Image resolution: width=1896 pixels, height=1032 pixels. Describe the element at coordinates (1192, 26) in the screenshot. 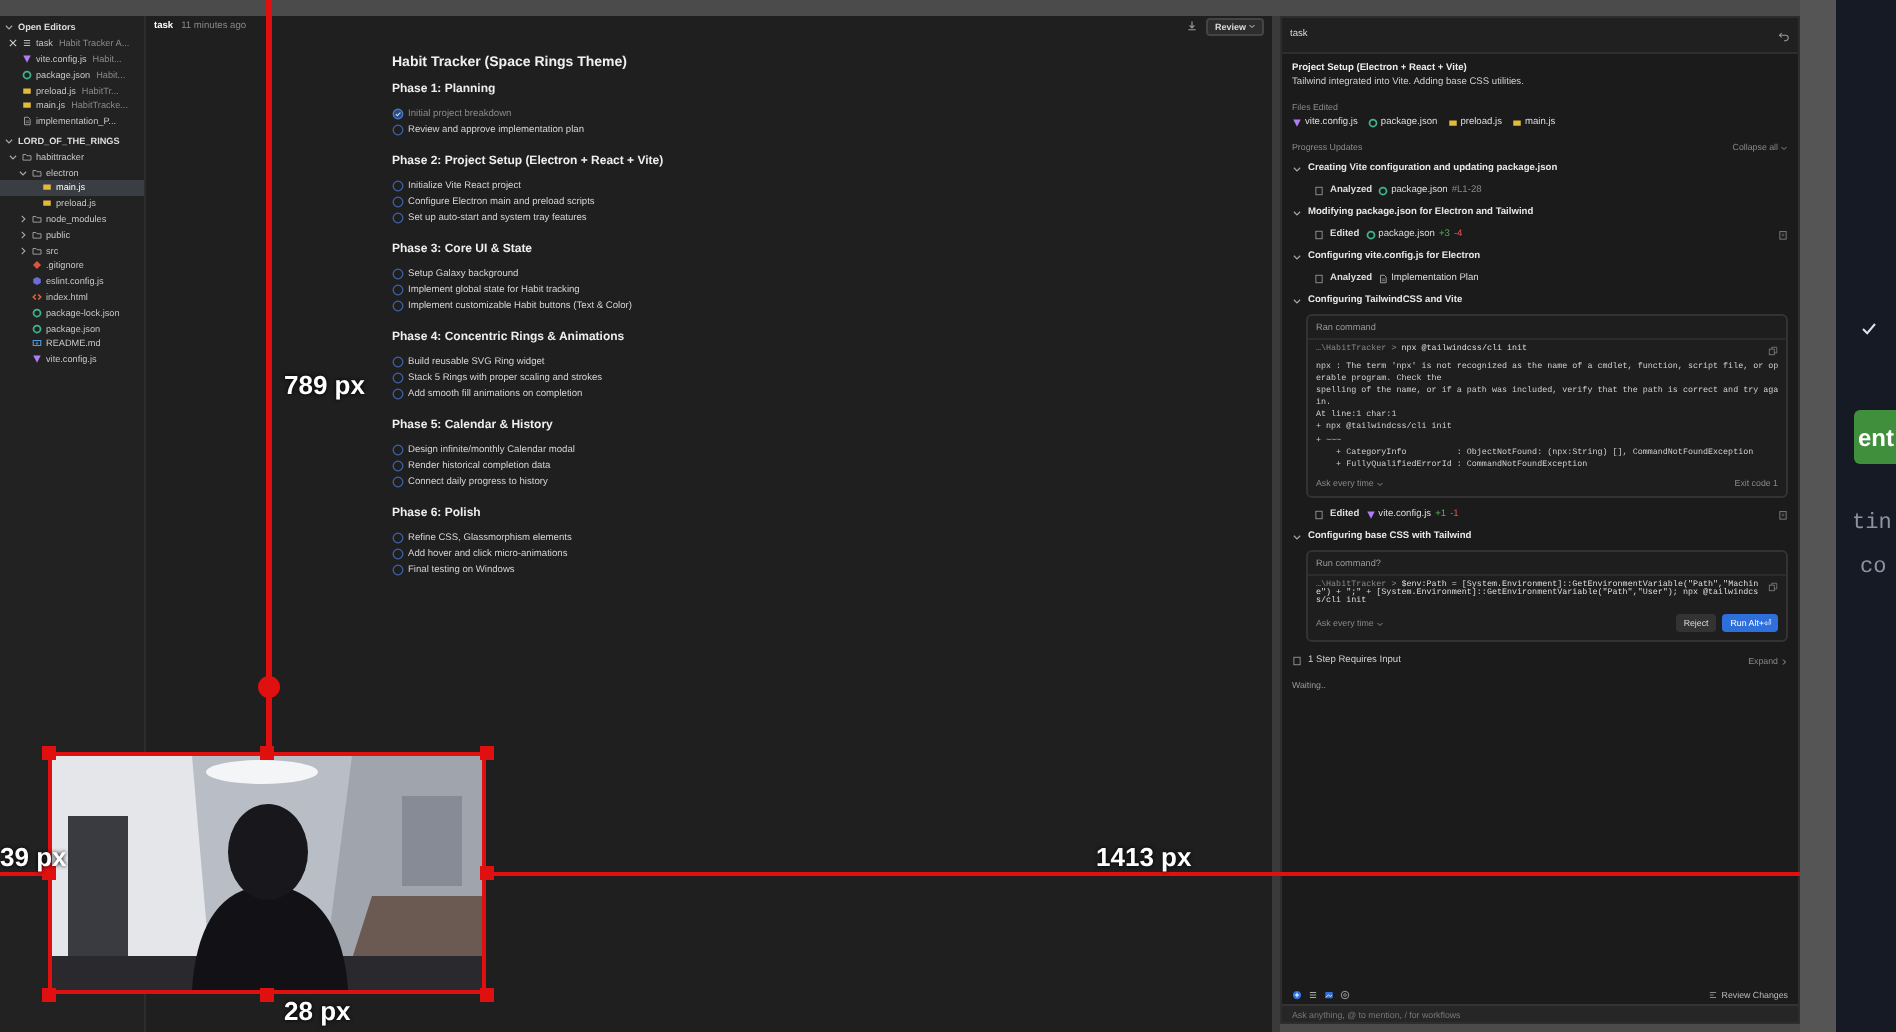

I see `download-icon` at that location.